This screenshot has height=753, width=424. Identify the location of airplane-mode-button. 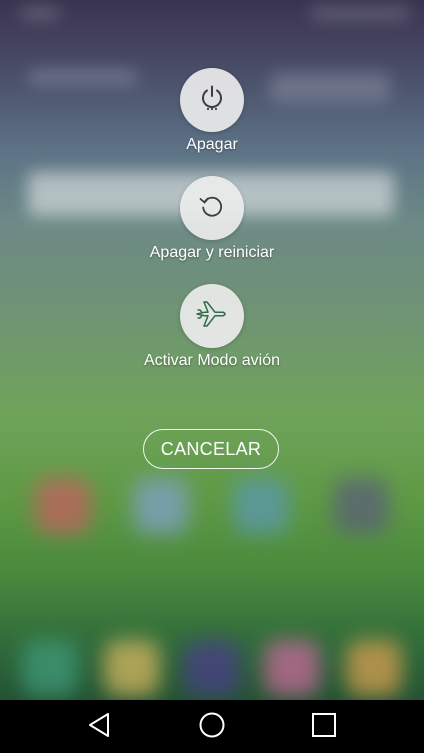
(212, 316).